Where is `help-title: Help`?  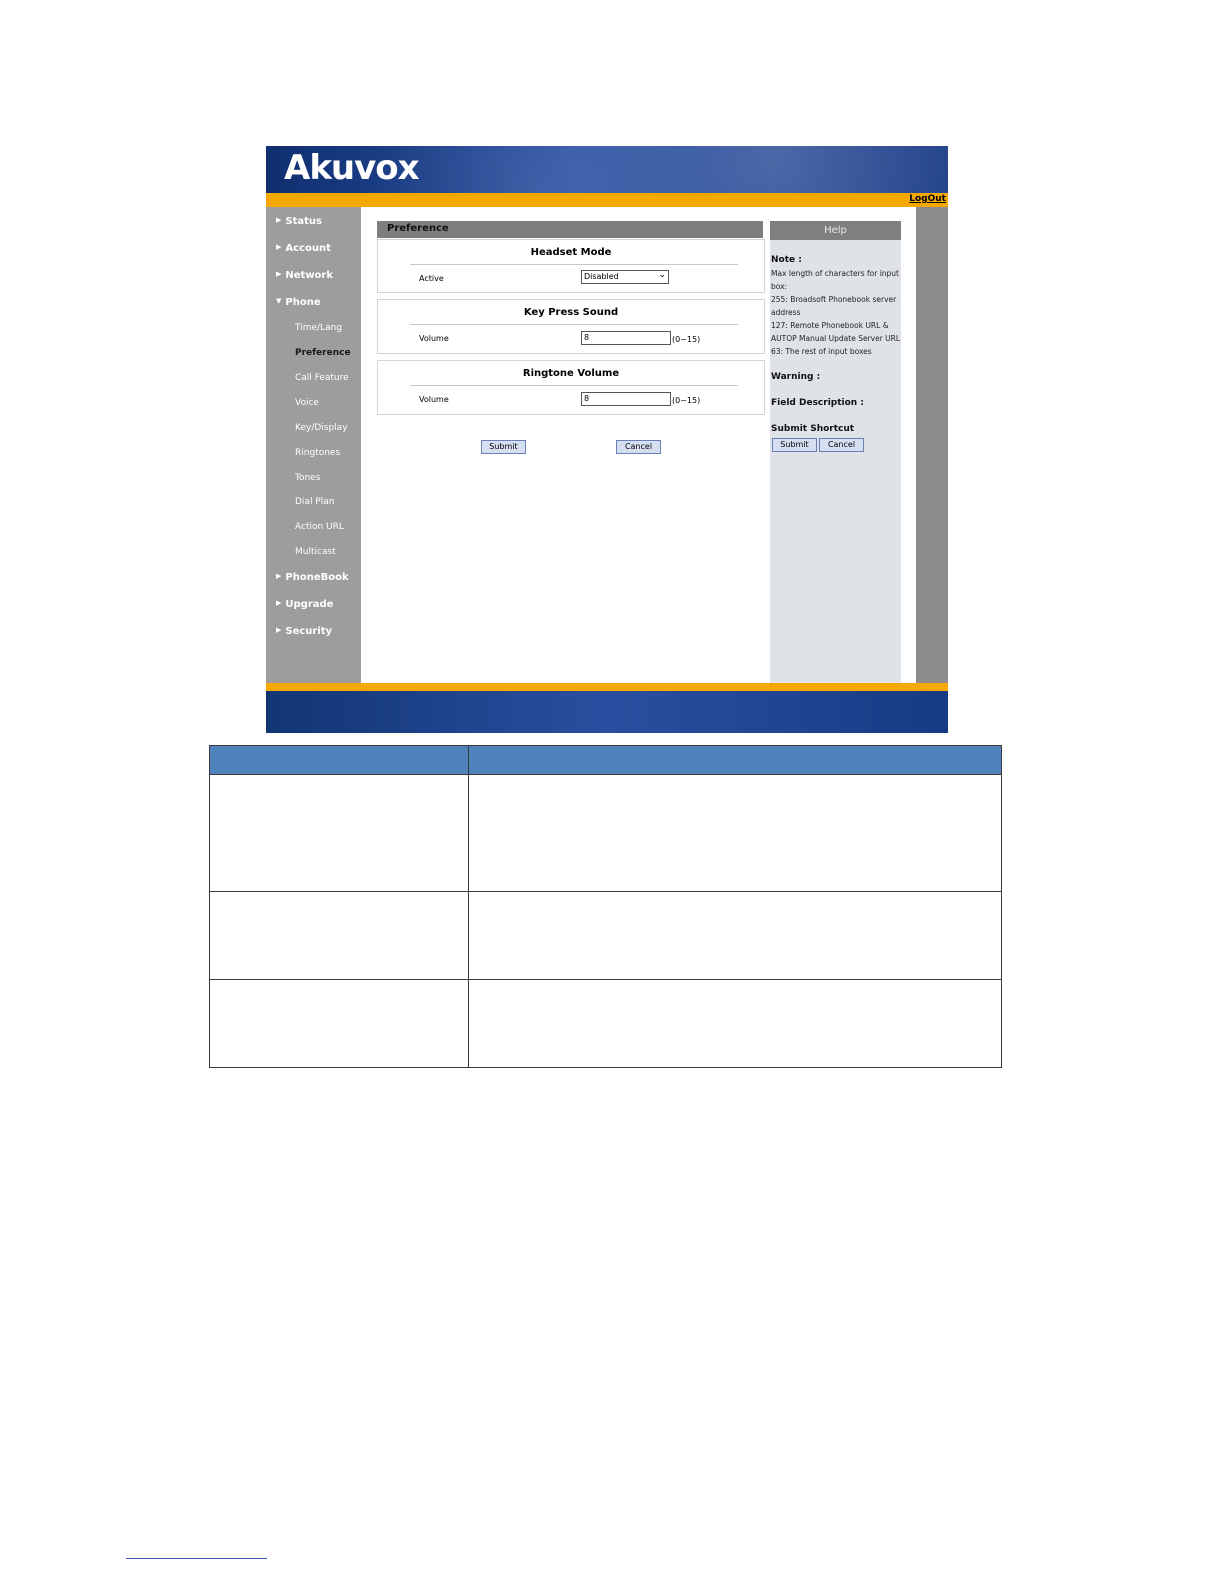
help-title: Help is located at coordinates (835, 230).